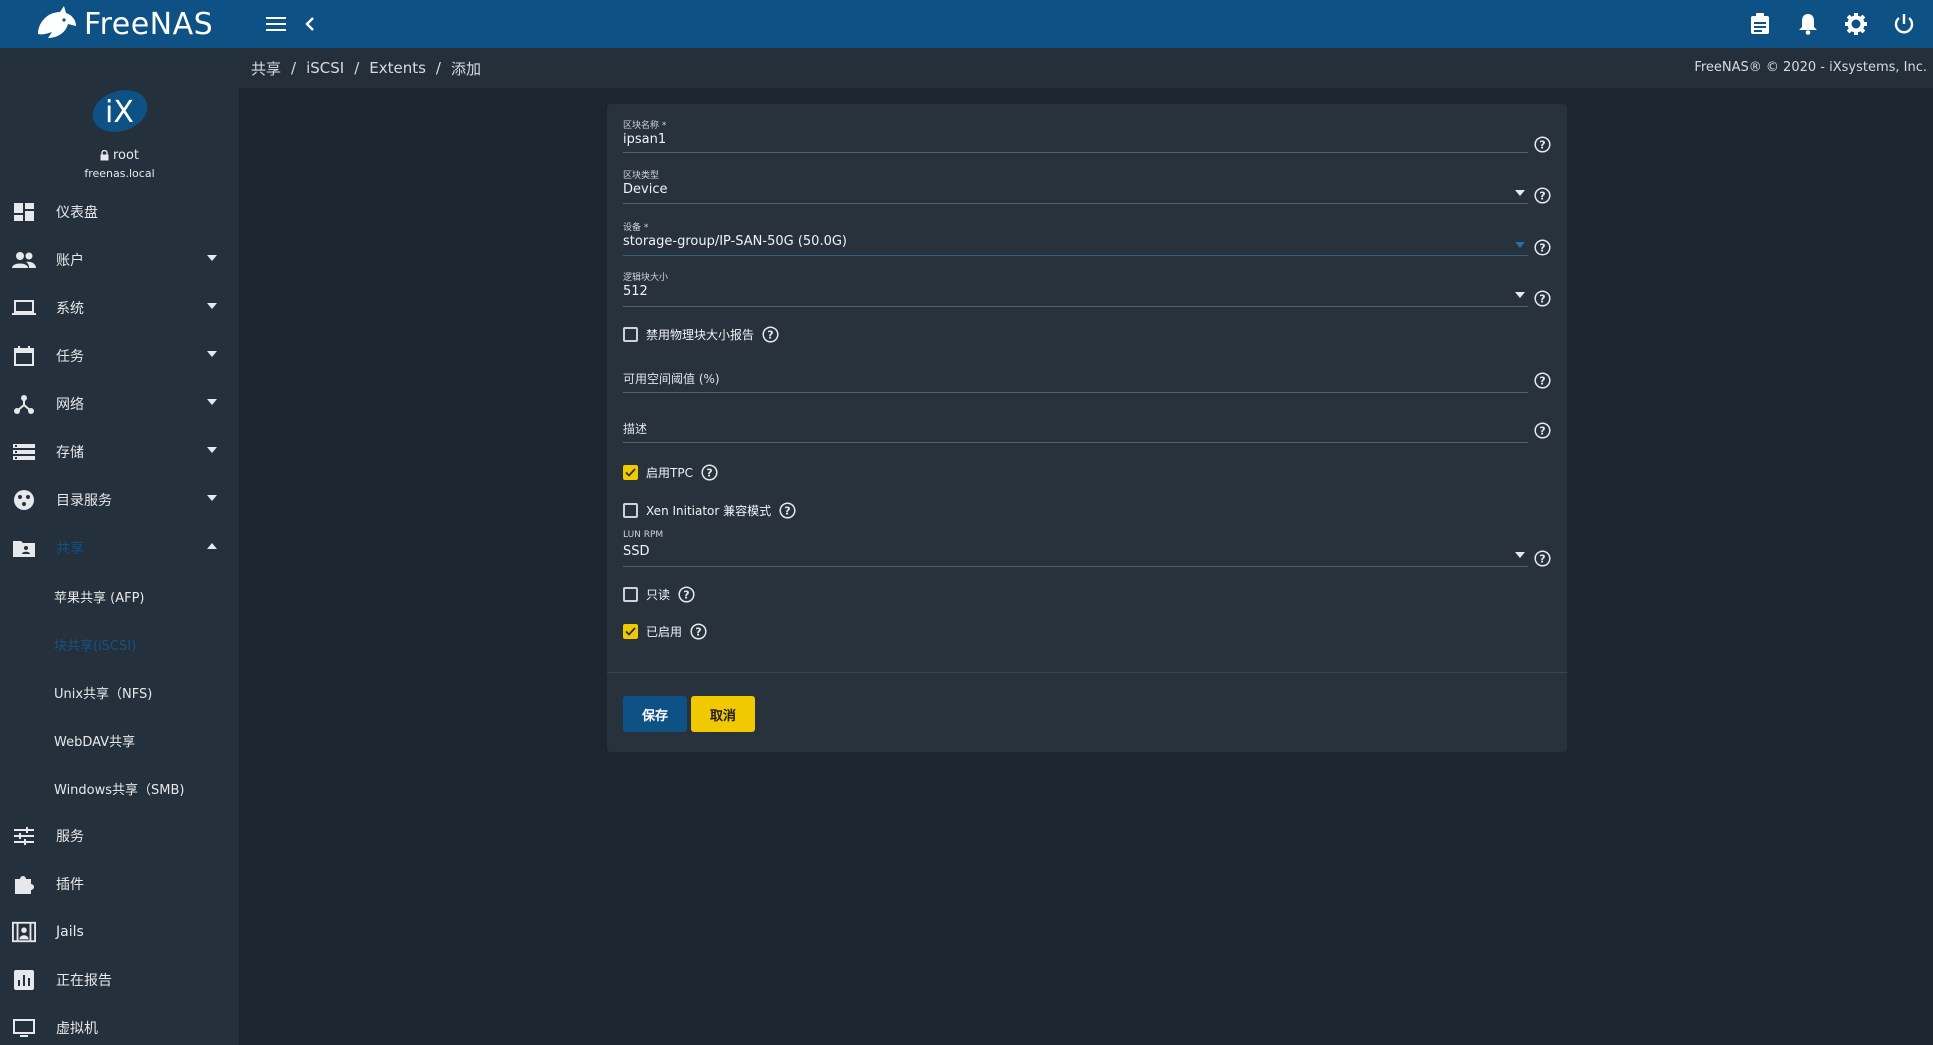  What do you see at coordinates (119, 644) in the screenshot?
I see `nav-sub-iscsi: 块共享(iSCSI)` at bounding box center [119, 644].